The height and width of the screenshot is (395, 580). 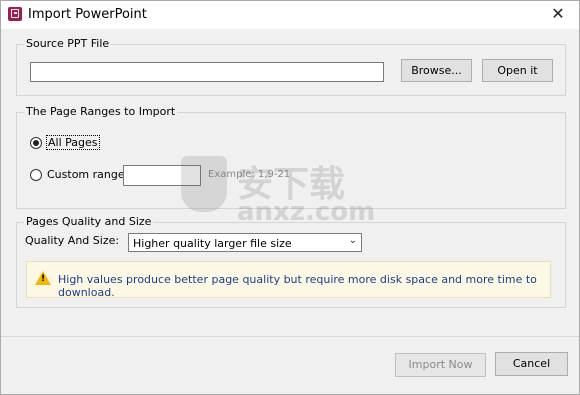 What do you see at coordinates (72, 240) in the screenshot?
I see `quality-label: Quality And Size:` at bounding box center [72, 240].